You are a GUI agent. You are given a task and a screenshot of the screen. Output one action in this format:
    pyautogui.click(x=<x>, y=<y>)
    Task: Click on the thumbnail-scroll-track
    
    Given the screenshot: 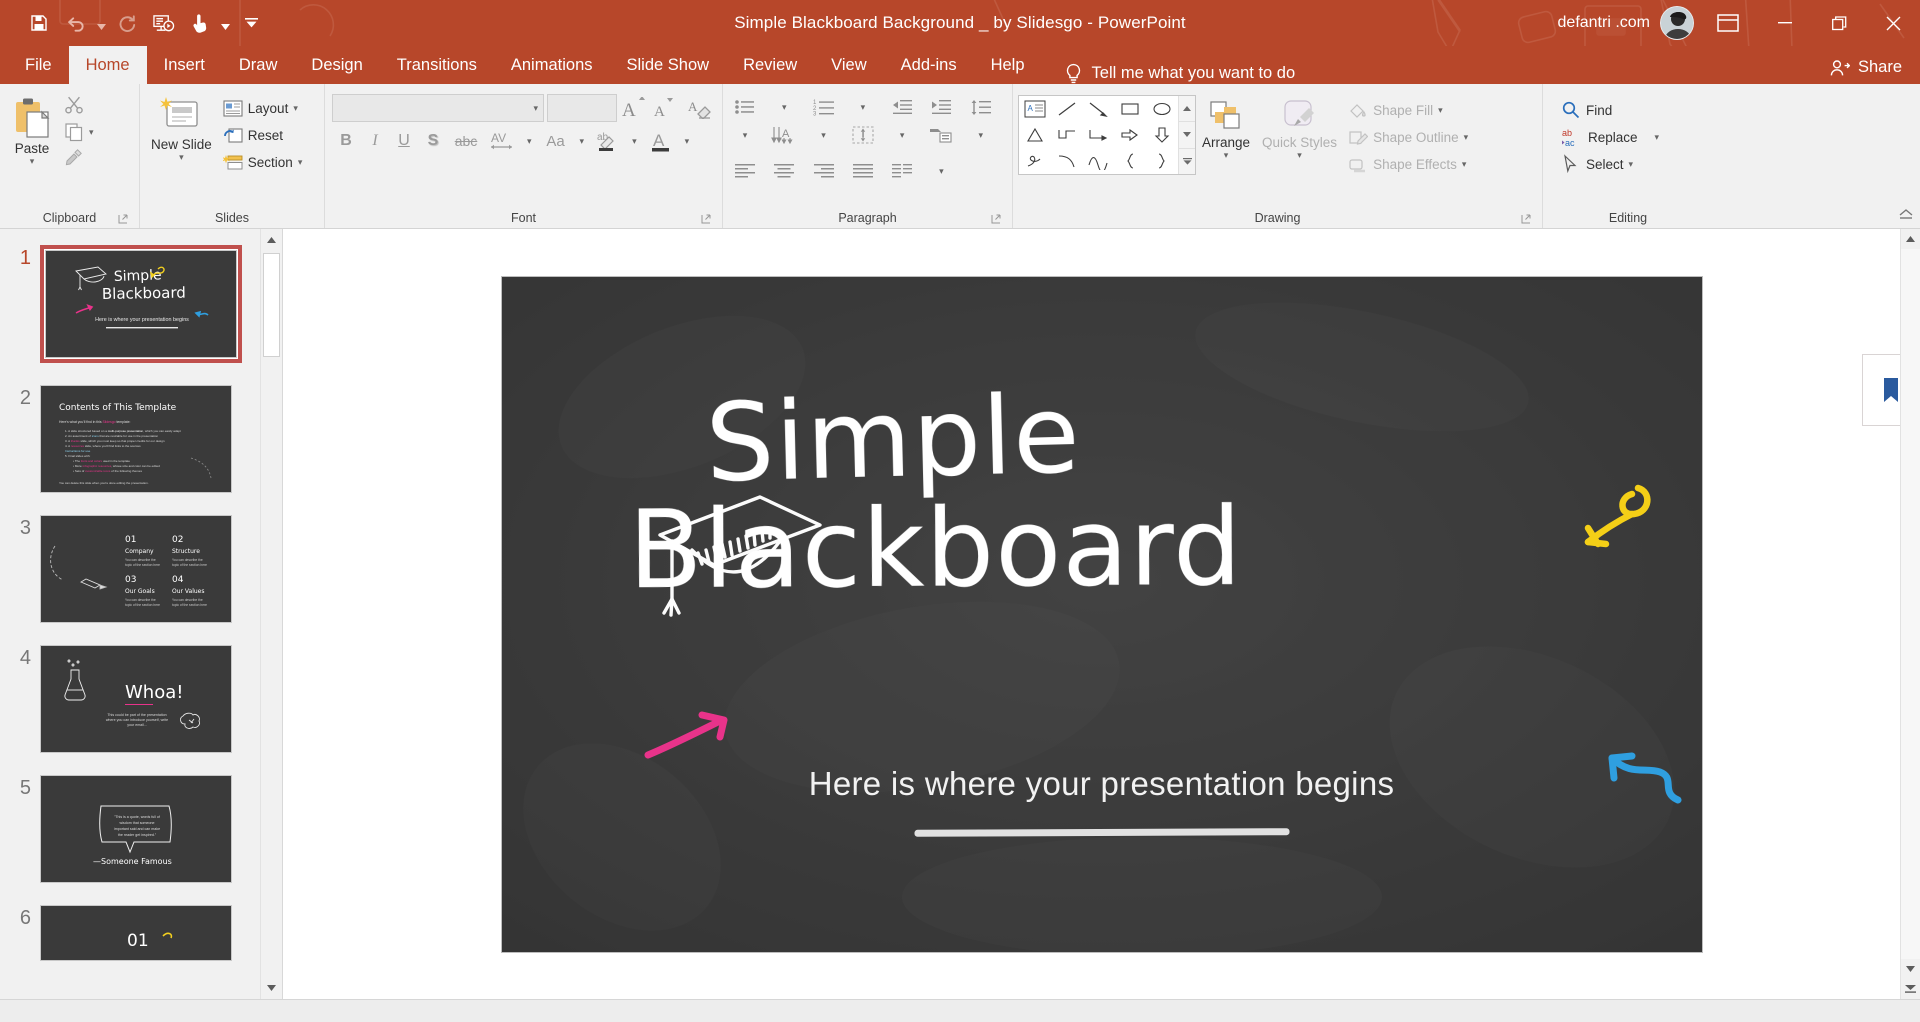 What is the action you would take?
    pyautogui.click(x=271, y=614)
    